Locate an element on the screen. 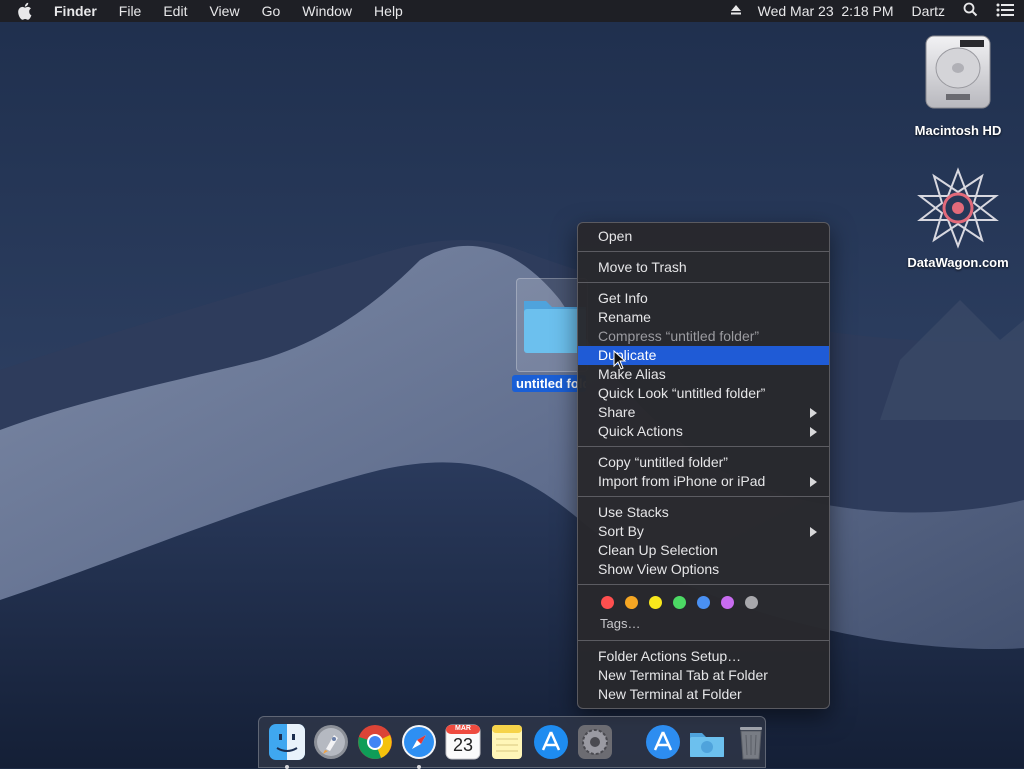 The width and height of the screenshot is (1024, 769). menu-item-sort-by: Sort By is located at coordinates (703, 531).